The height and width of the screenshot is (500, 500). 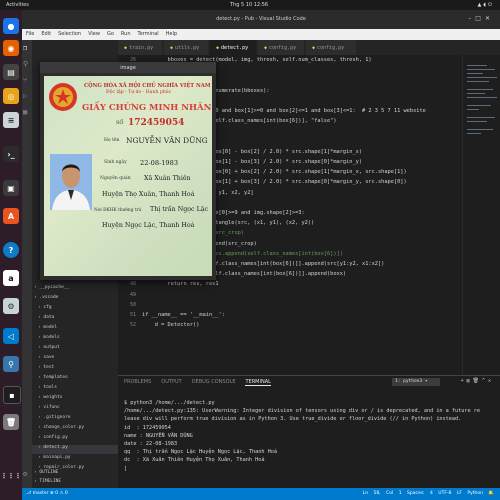 I want to click on explorer-item: › .gitignore, so click(x=54, y=419).